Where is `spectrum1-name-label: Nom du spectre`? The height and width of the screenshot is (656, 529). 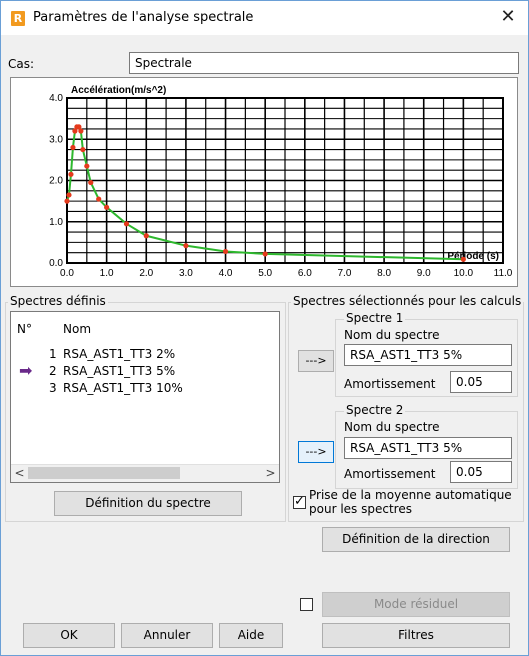 spectrum1-name-label: Nom du spectre is located at coordinates (392, 335).